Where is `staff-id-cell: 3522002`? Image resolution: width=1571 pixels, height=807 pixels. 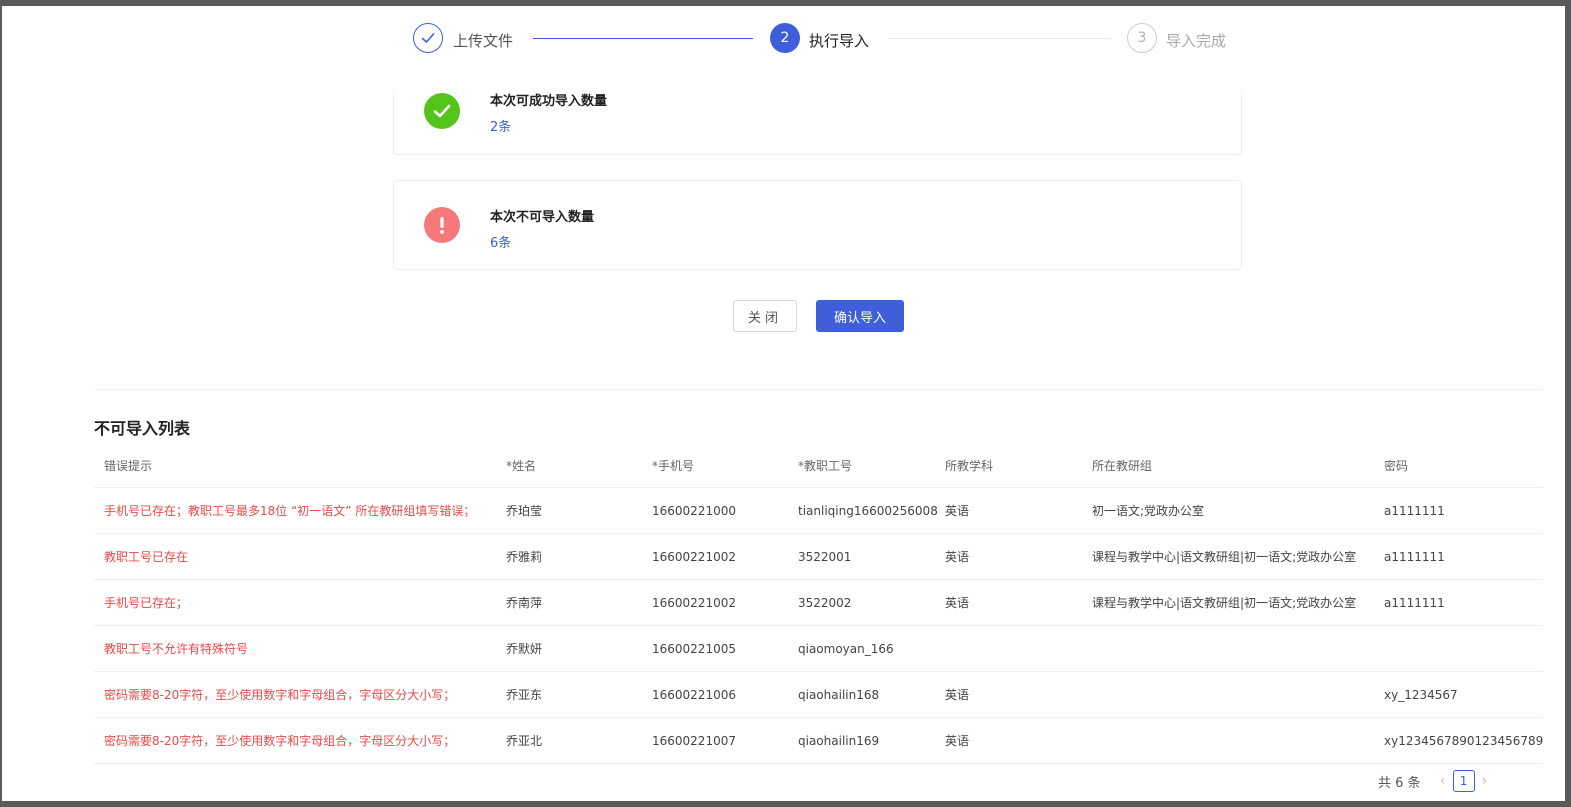
staff-id-cell: 3522002 is located at coordinates (825, 602).